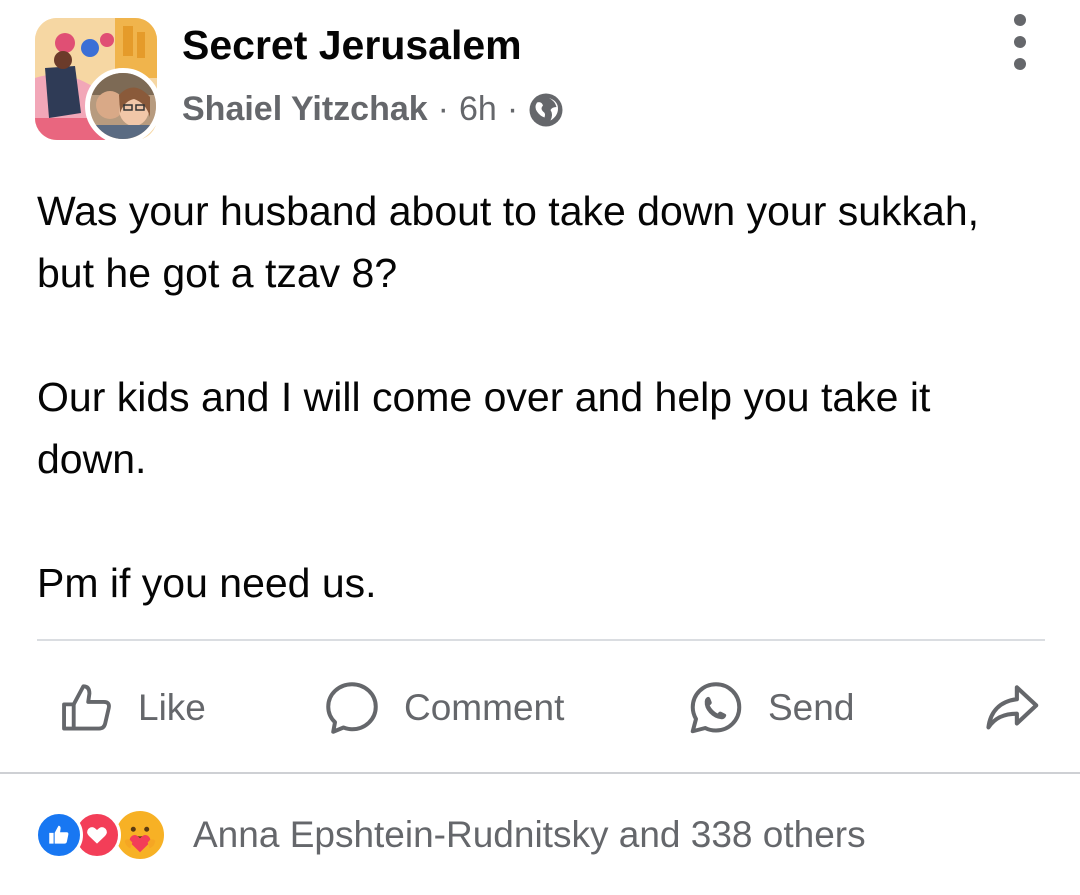  I want to click on share-arrow-icon, so click(1012, 707).